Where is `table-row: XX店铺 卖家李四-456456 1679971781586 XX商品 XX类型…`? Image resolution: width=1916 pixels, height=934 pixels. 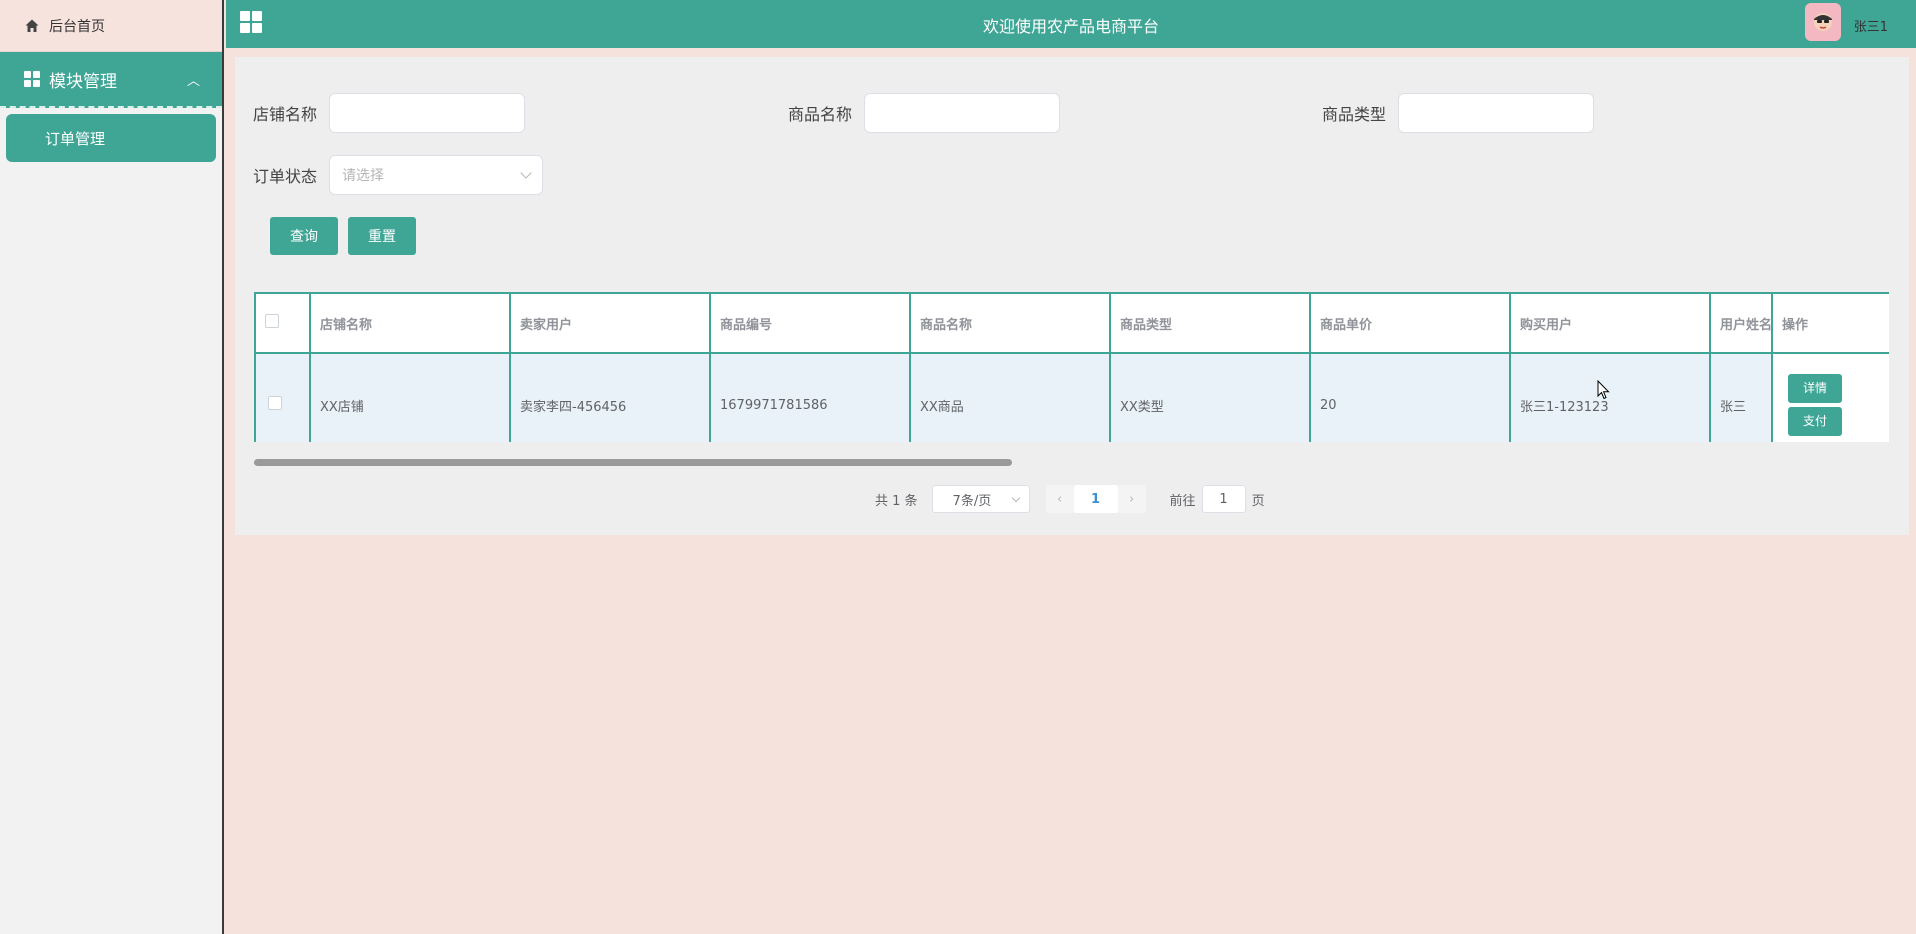
table-row: XX店铺 卖家李四-456456 1679971781586 XX商品 XX类型… is located at coordinates (1071, 397).